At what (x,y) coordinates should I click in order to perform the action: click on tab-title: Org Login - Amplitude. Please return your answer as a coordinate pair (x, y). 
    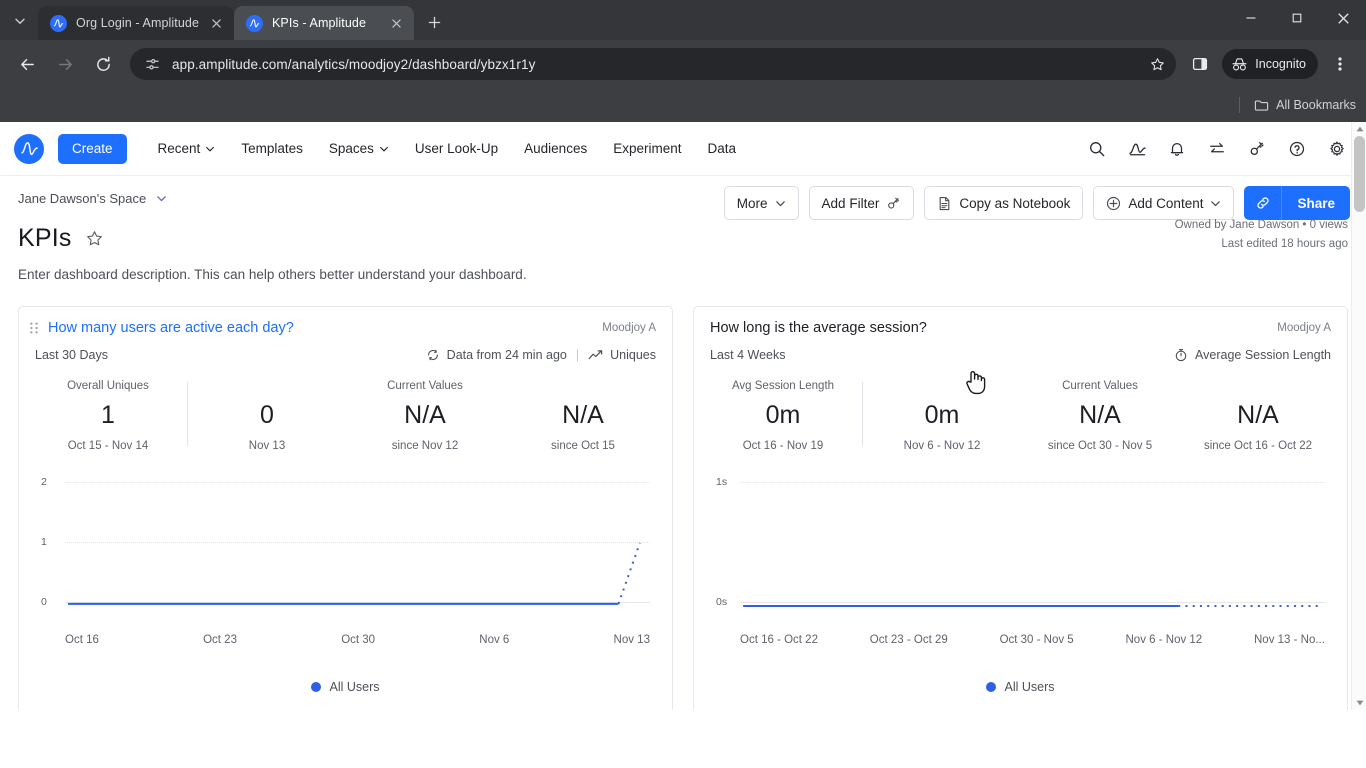
    Looking at the image, I should click on (137, 23).